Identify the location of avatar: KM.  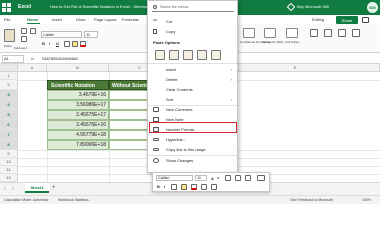
(372, 7).